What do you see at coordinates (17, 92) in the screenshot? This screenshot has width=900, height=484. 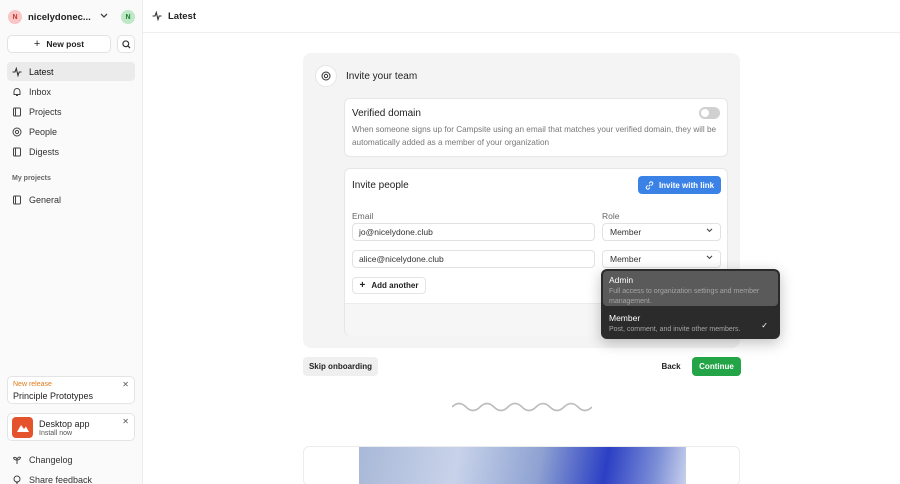 I see `bell-icon` at bounding box center [17, 92].